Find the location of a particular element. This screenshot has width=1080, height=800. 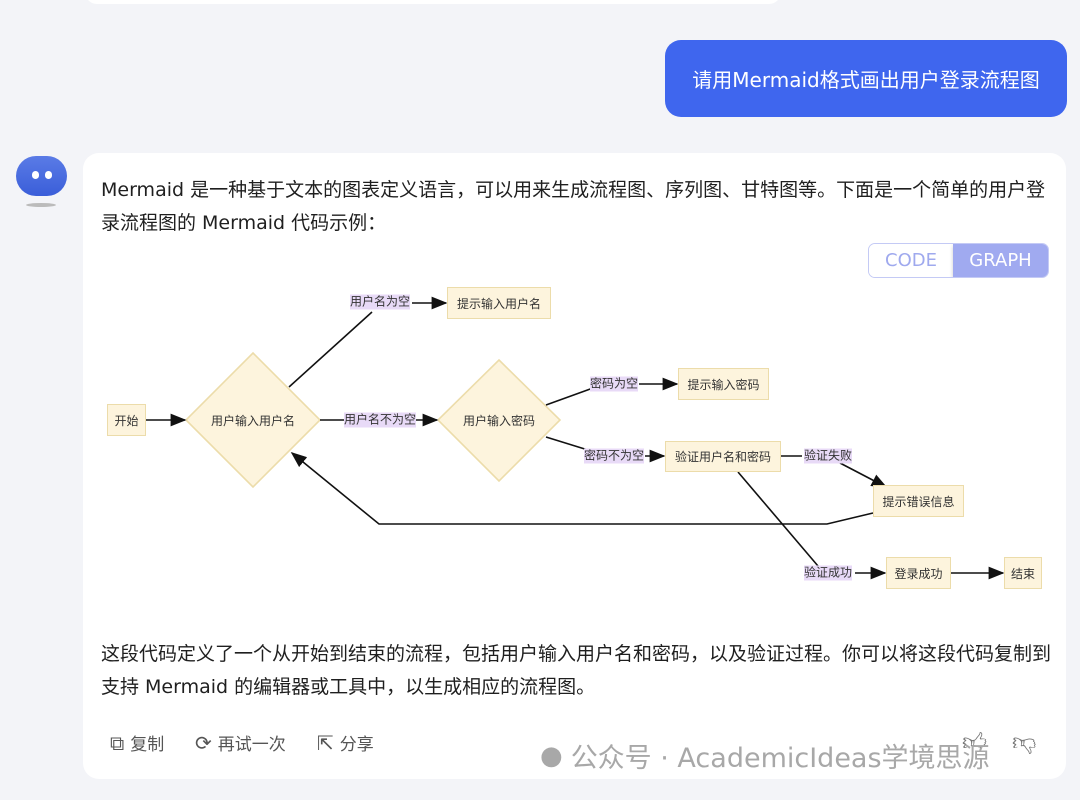

copy-icon: ⧉ is located at coordinates (117, 742).